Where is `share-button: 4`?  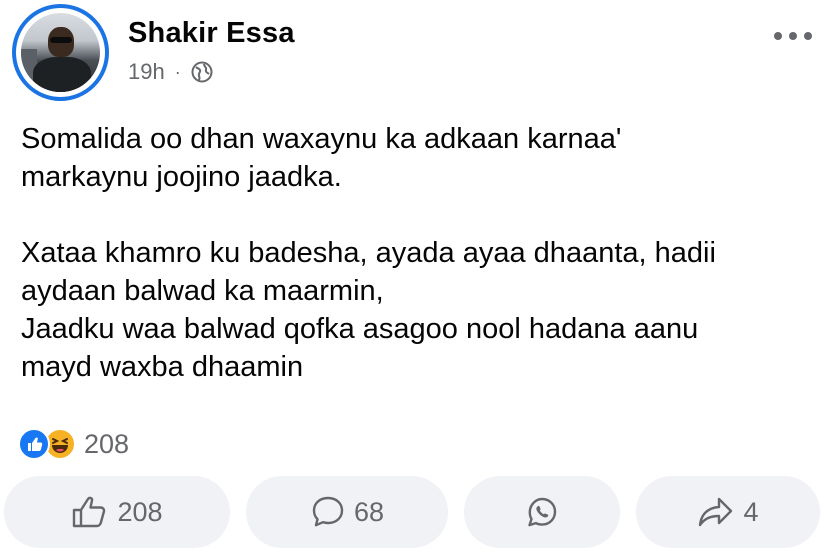 share-button: 4 is located at coordinates (728, 512).